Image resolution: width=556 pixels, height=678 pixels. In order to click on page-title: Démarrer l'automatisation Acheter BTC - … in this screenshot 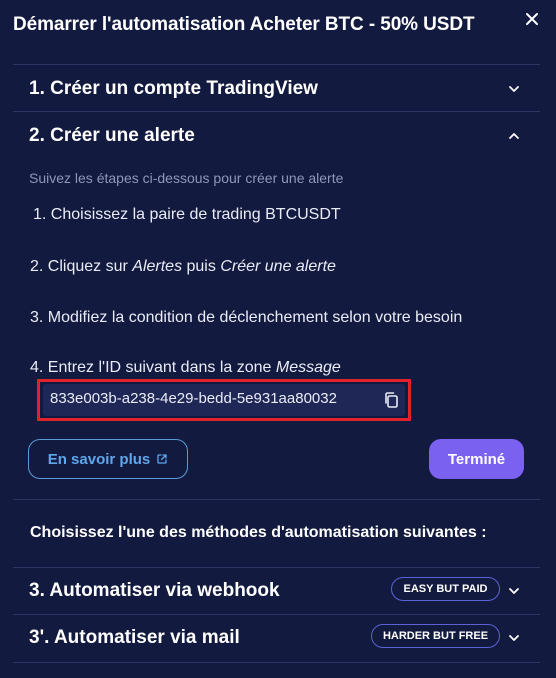, I will do `click(244, 24)`.